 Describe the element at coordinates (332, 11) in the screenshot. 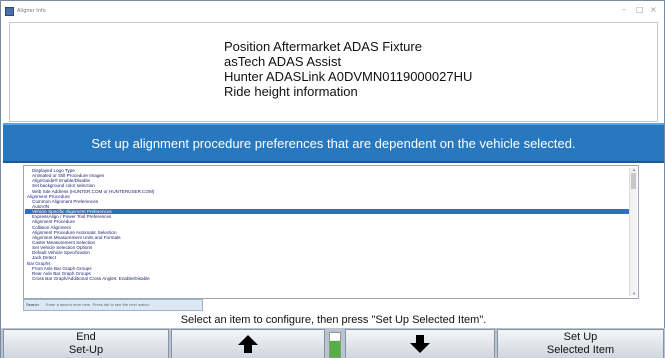

I see `title-bar: Aligner Info – □ ×` at that location.